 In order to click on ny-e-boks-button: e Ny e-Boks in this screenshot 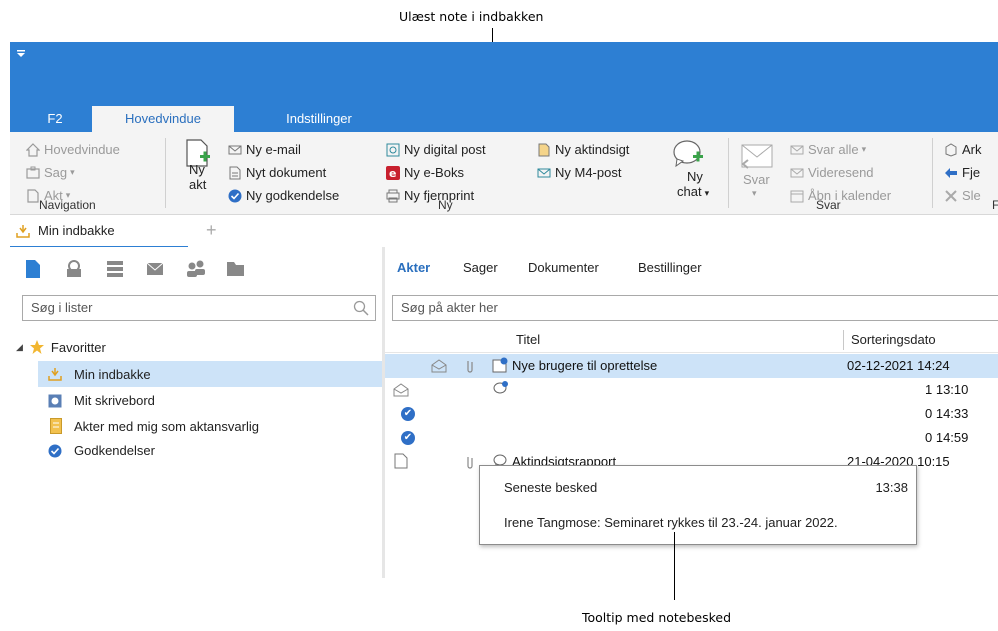, I will do `click(425, 172)`.